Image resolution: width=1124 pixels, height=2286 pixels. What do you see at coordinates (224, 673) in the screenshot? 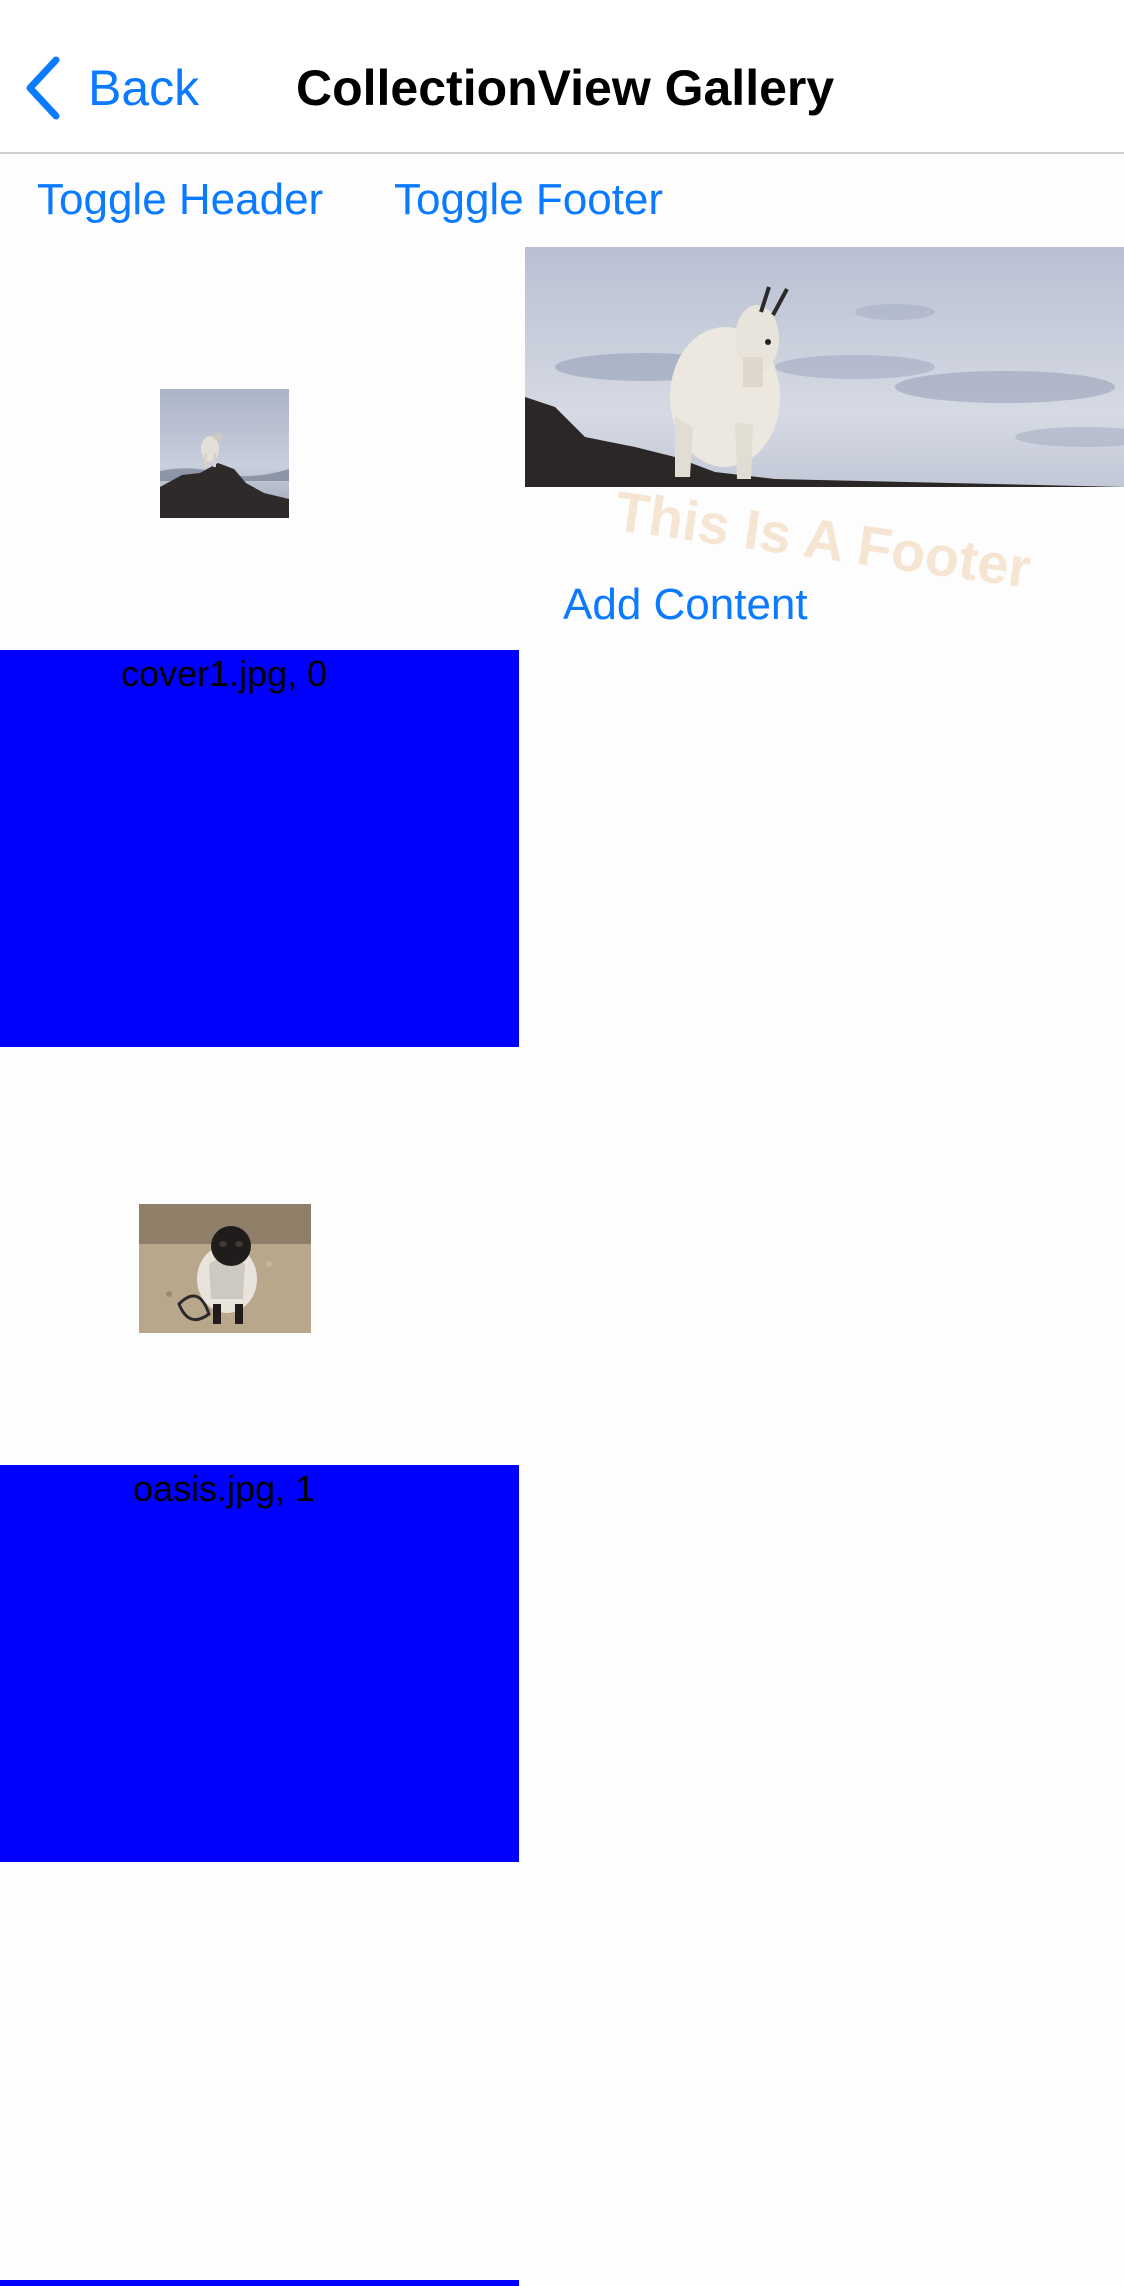
I see `gallery-item-caption: cover1.jpg, 0` at bounding box center [224, 673].